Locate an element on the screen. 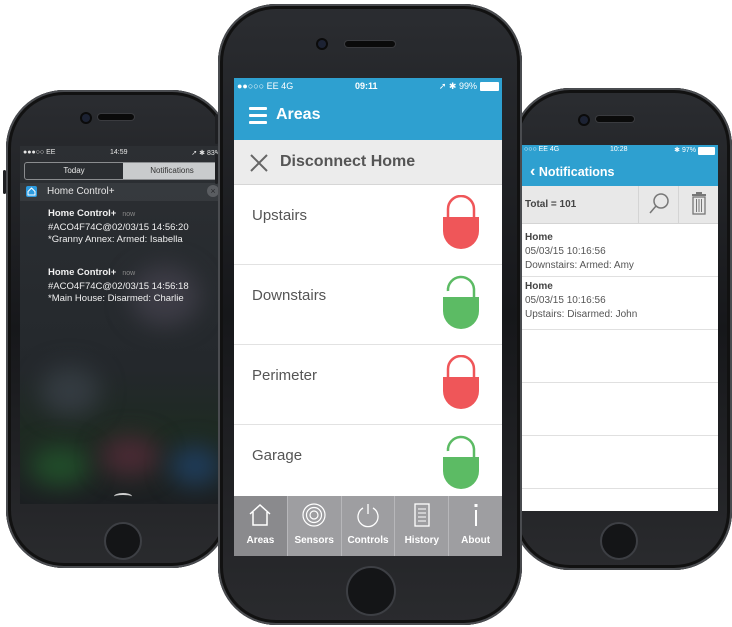 This screenshot has height=627, width=732. notification-line: #ACO4F74C@02/03/15 14:56:18 is located at coordinates (118, 286).